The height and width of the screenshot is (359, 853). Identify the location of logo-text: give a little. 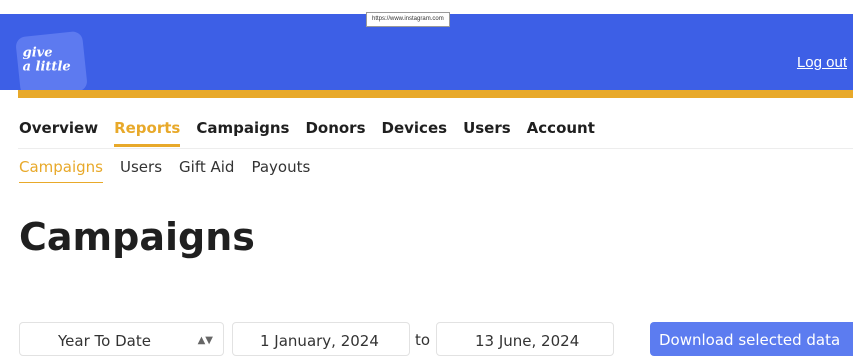
(46, 60).